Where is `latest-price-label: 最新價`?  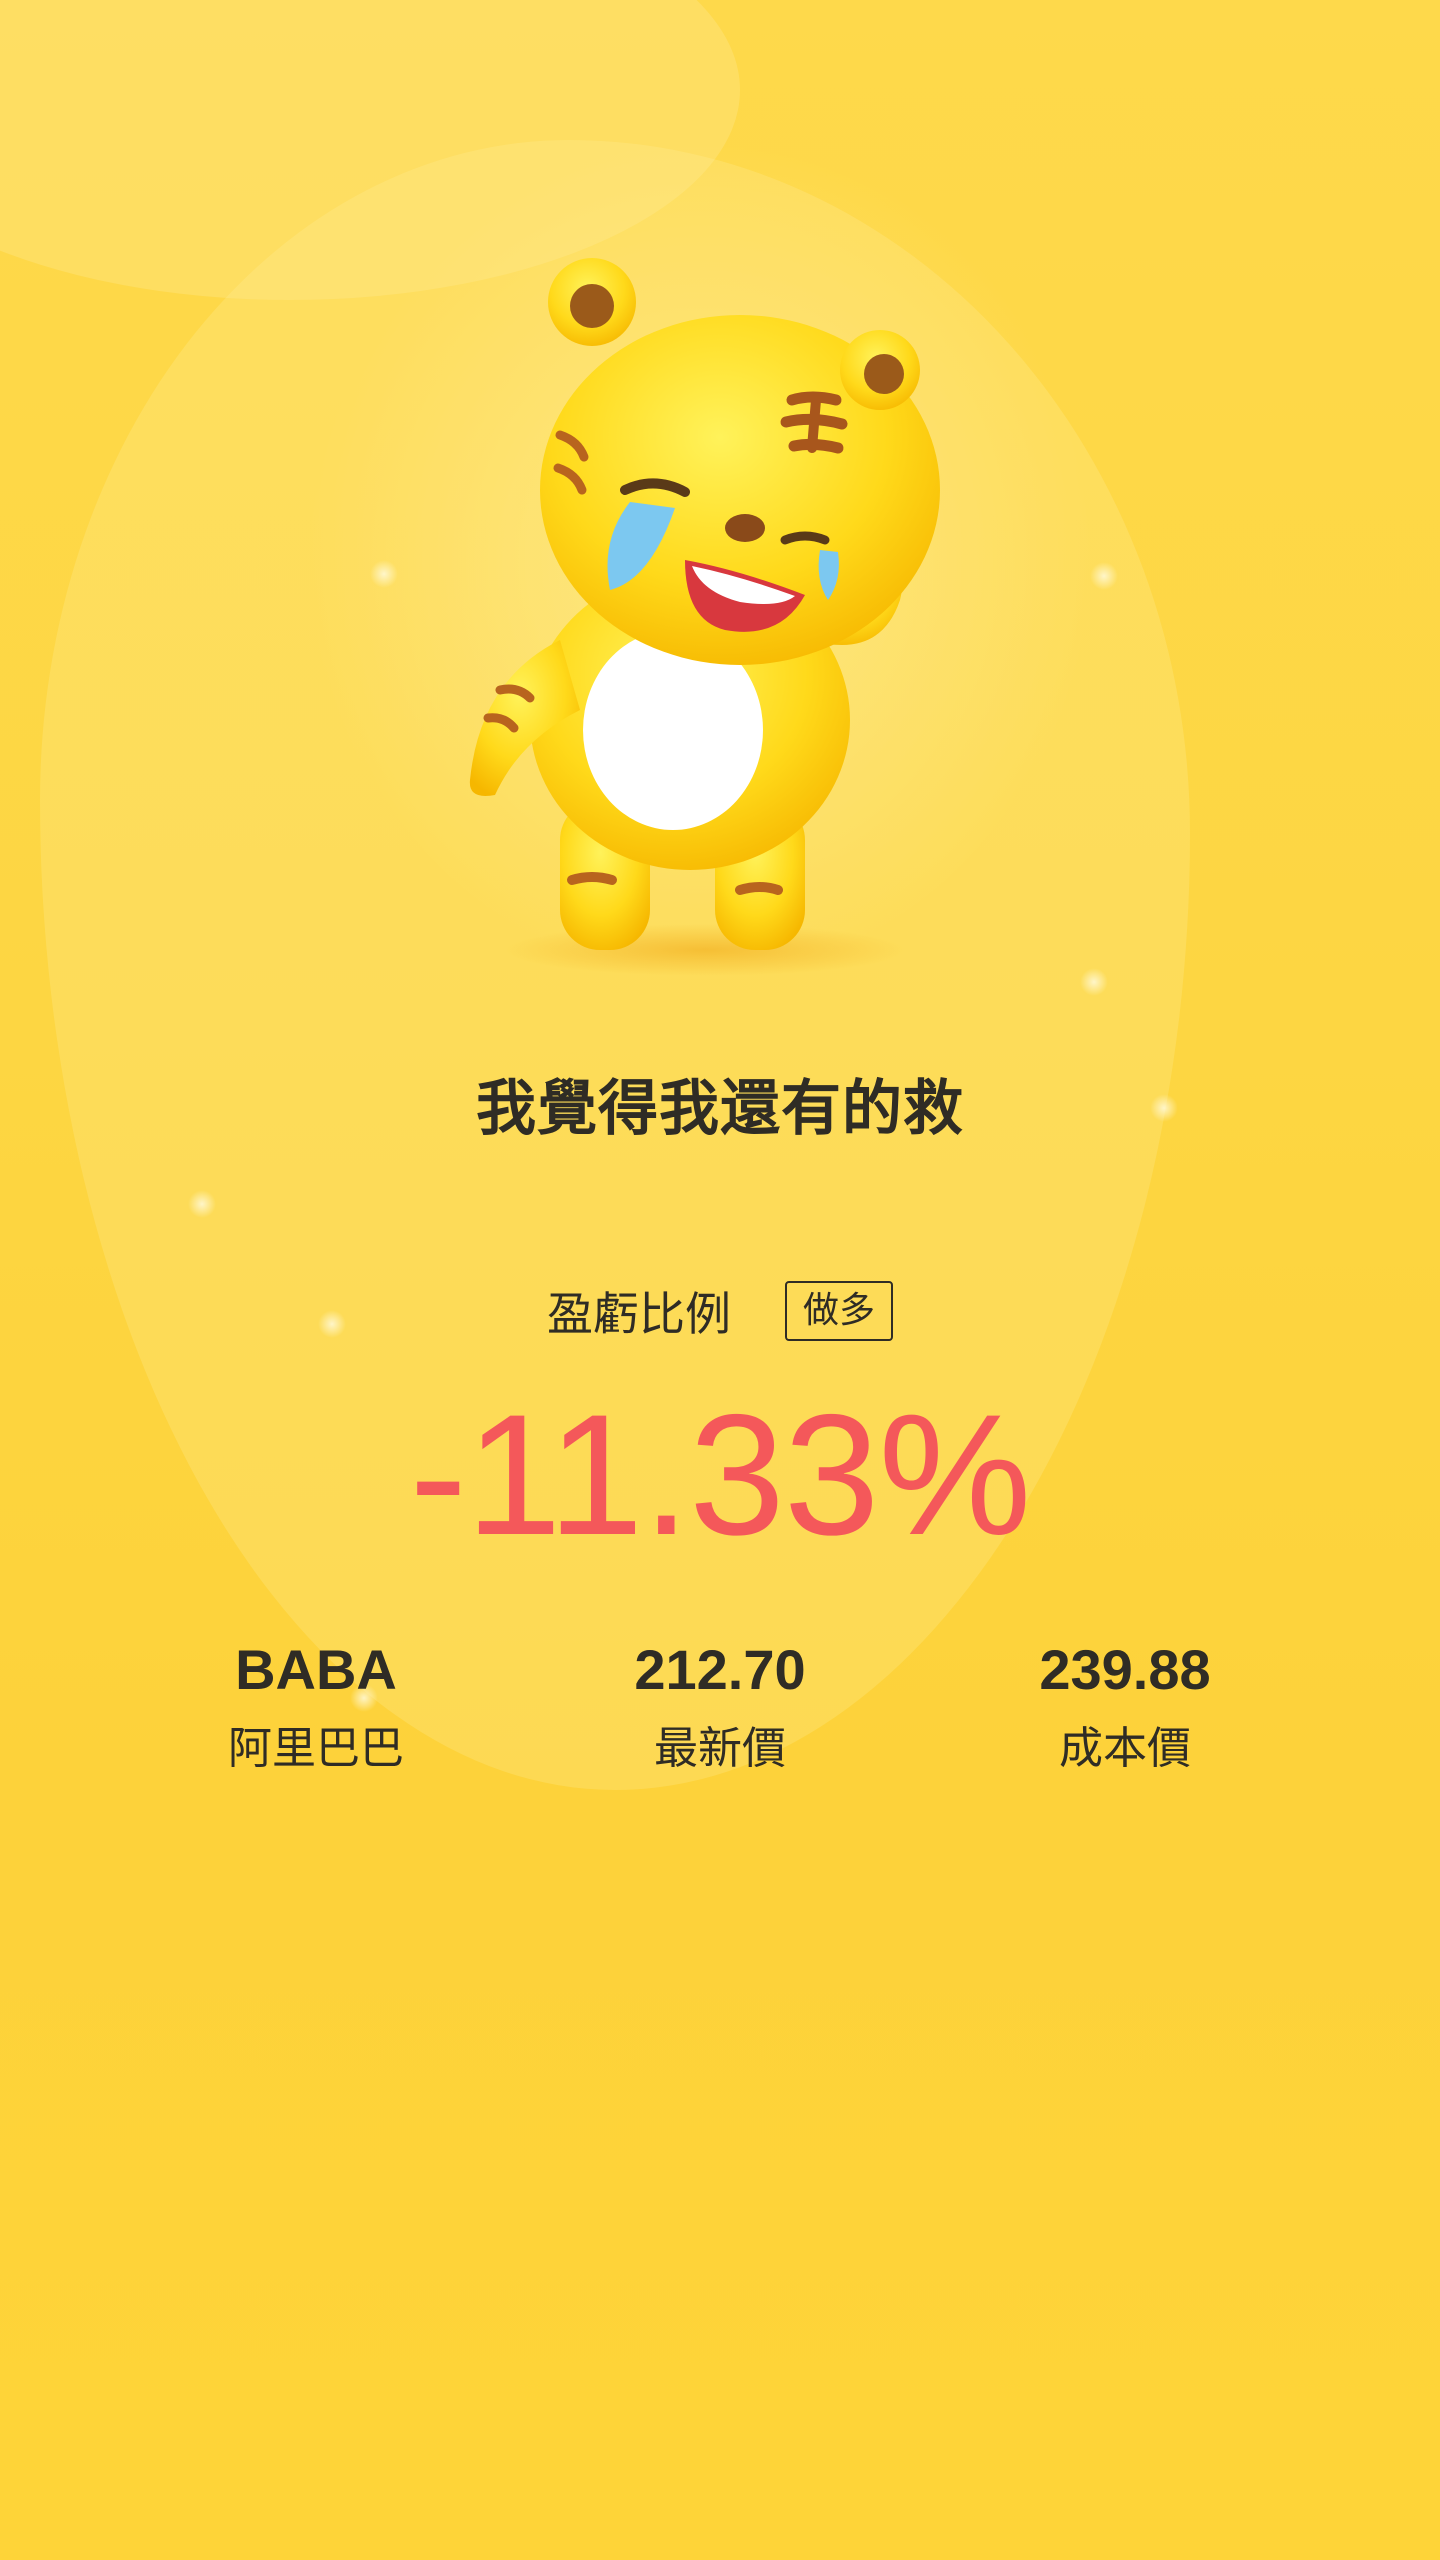
latest-price-label: 最新價 is located at coordinates (720, 1748).